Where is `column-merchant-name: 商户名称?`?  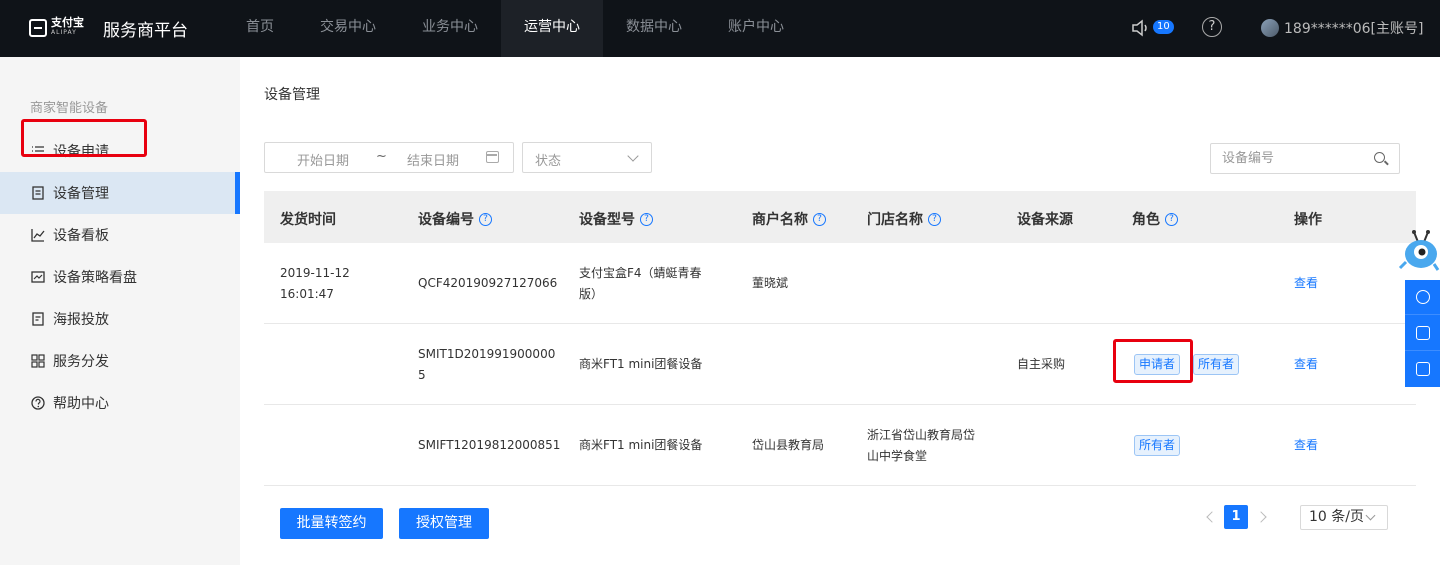
column-merchant-name: 商户名称? is located at coordinates (789, 219).